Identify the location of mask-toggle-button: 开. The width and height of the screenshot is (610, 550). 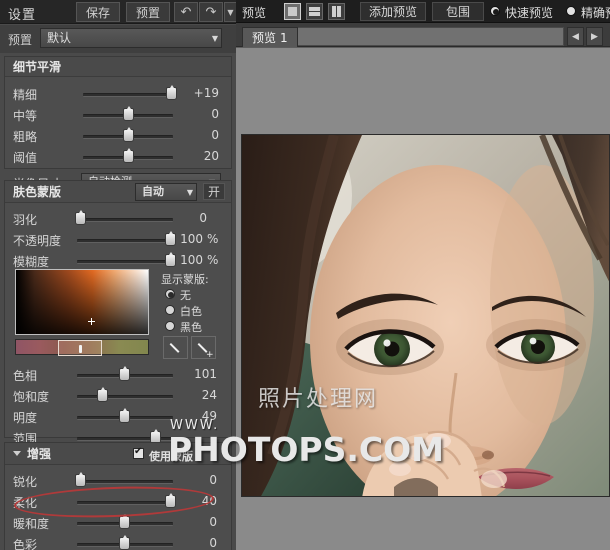
(214, 191).